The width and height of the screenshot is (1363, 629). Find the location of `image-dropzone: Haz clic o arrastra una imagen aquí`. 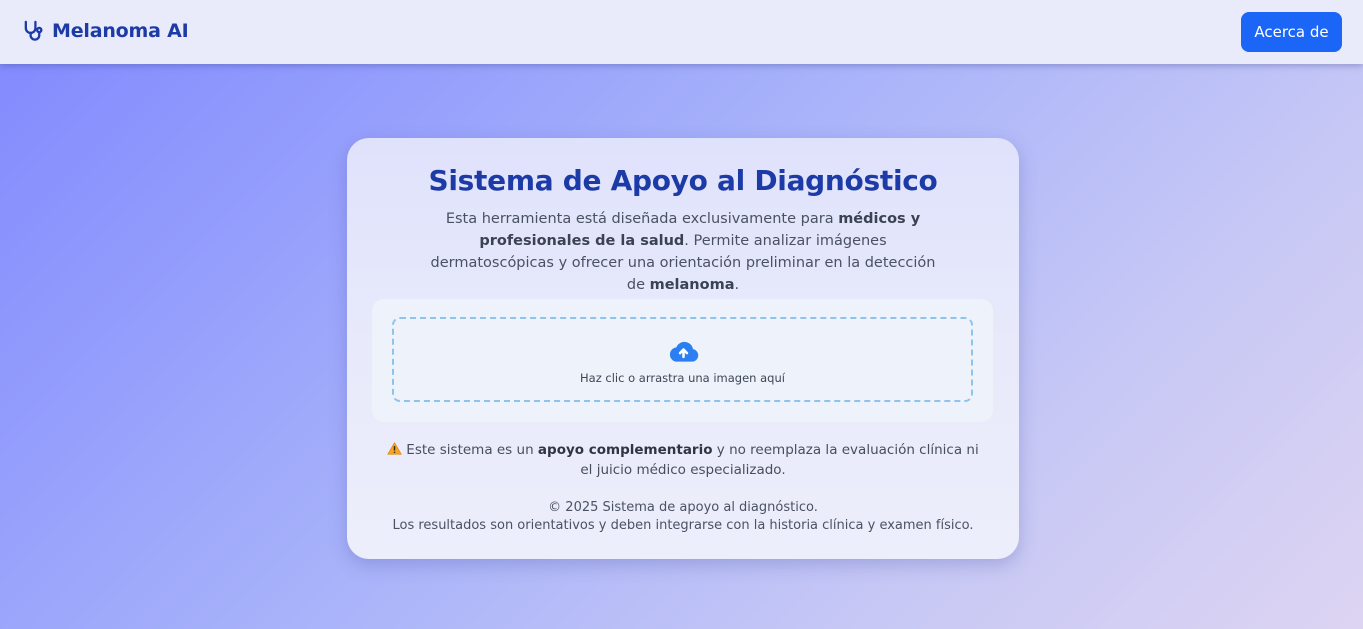

image-dropzone: Haz clic o arrastra una imagen aquí is located at coordinates (682, 359).